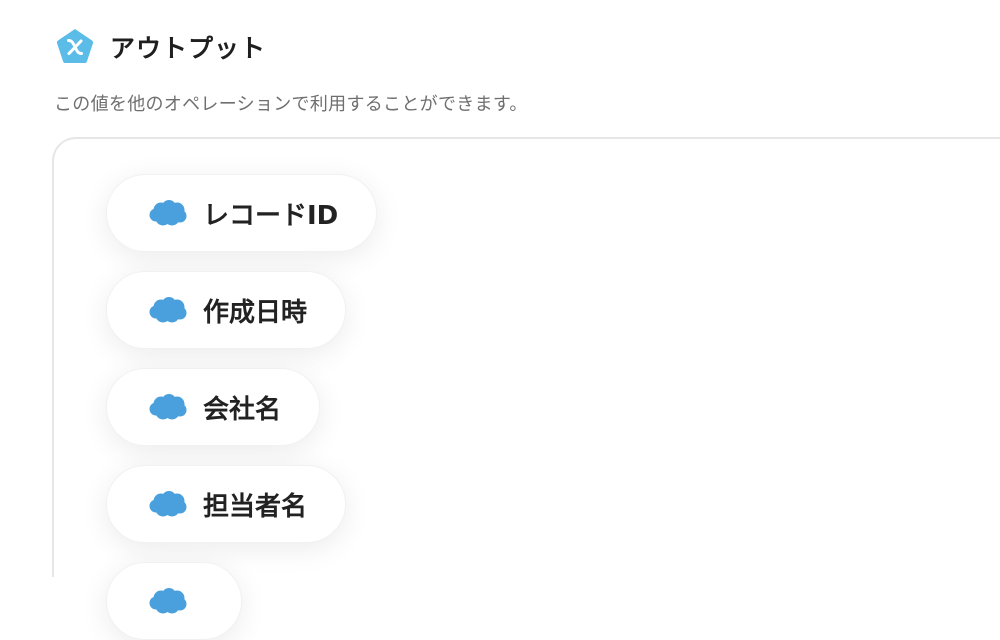 The height and width of the screenshot is (640, 1000). I want to click on output-chip-company-name: 会社名, so click(213, 407).